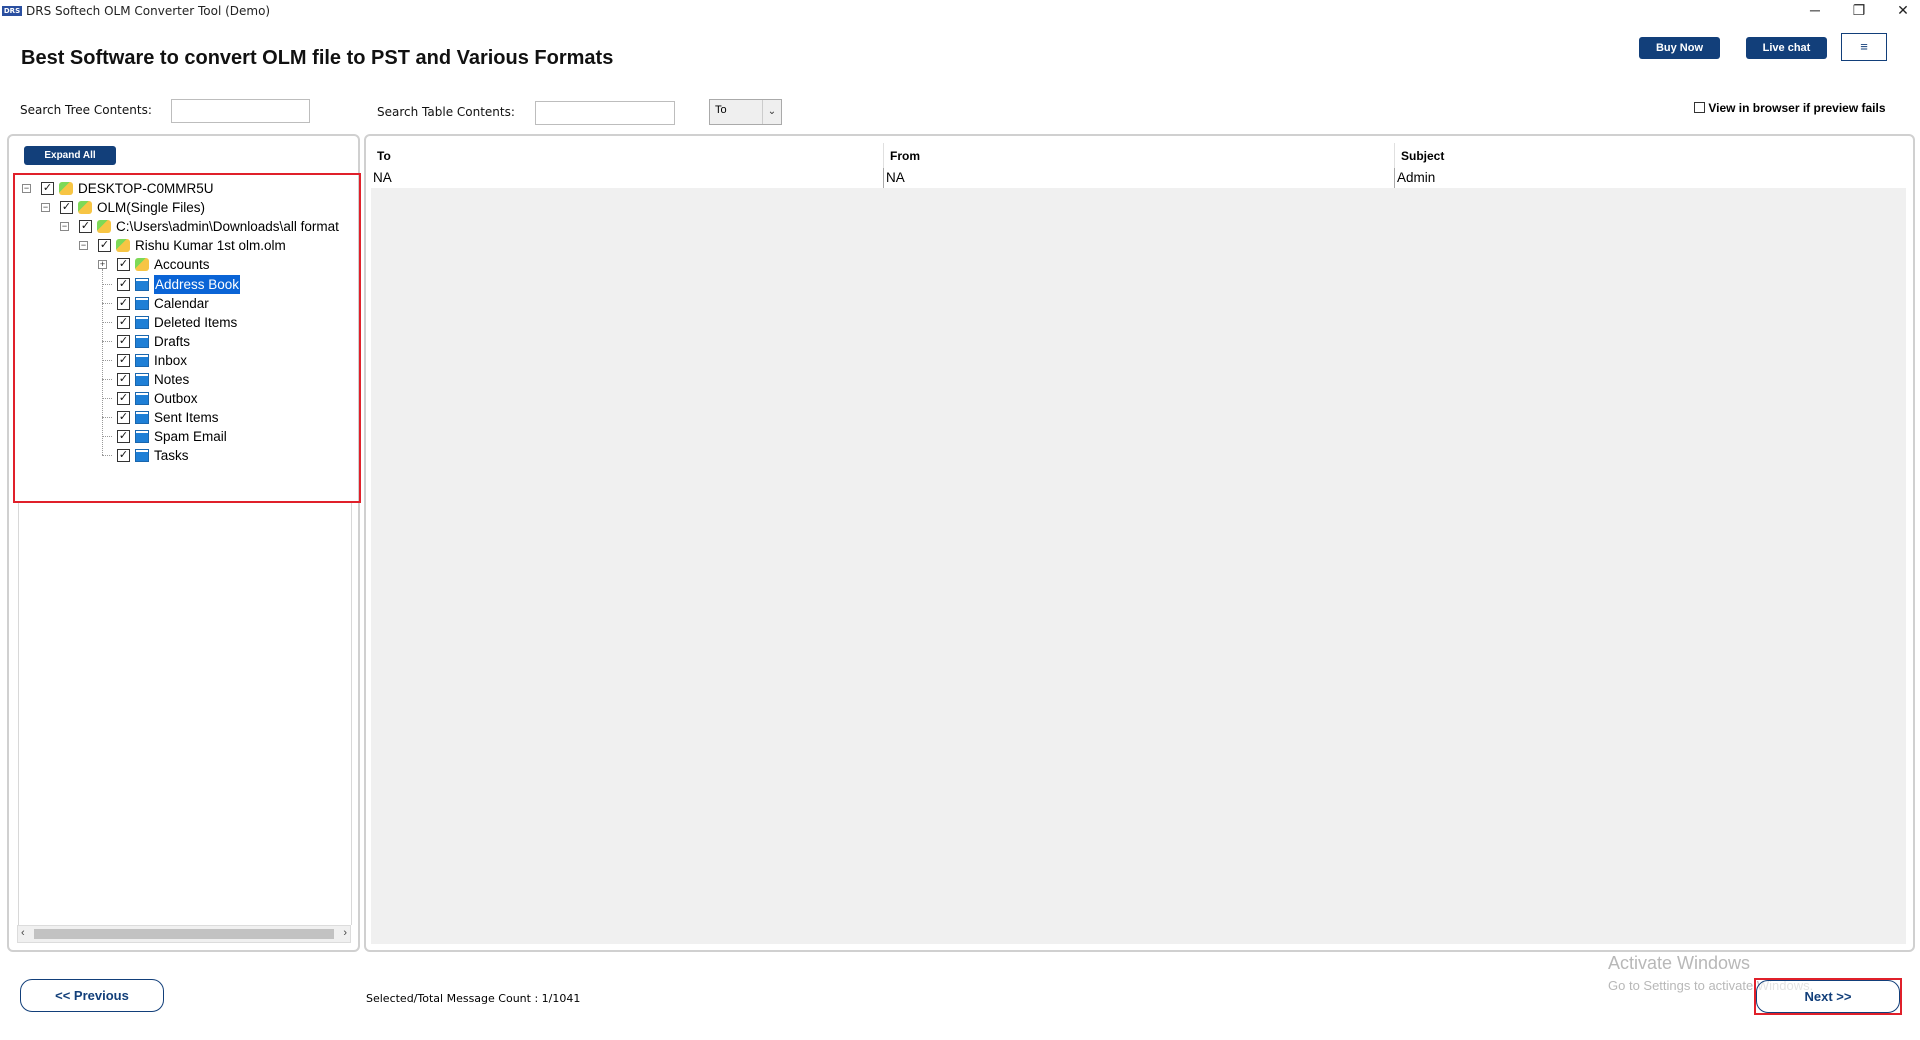 The height and width of the screenshot is (1040, 1920). I want to click on table-header: To From Subject, so click(1138, 156).